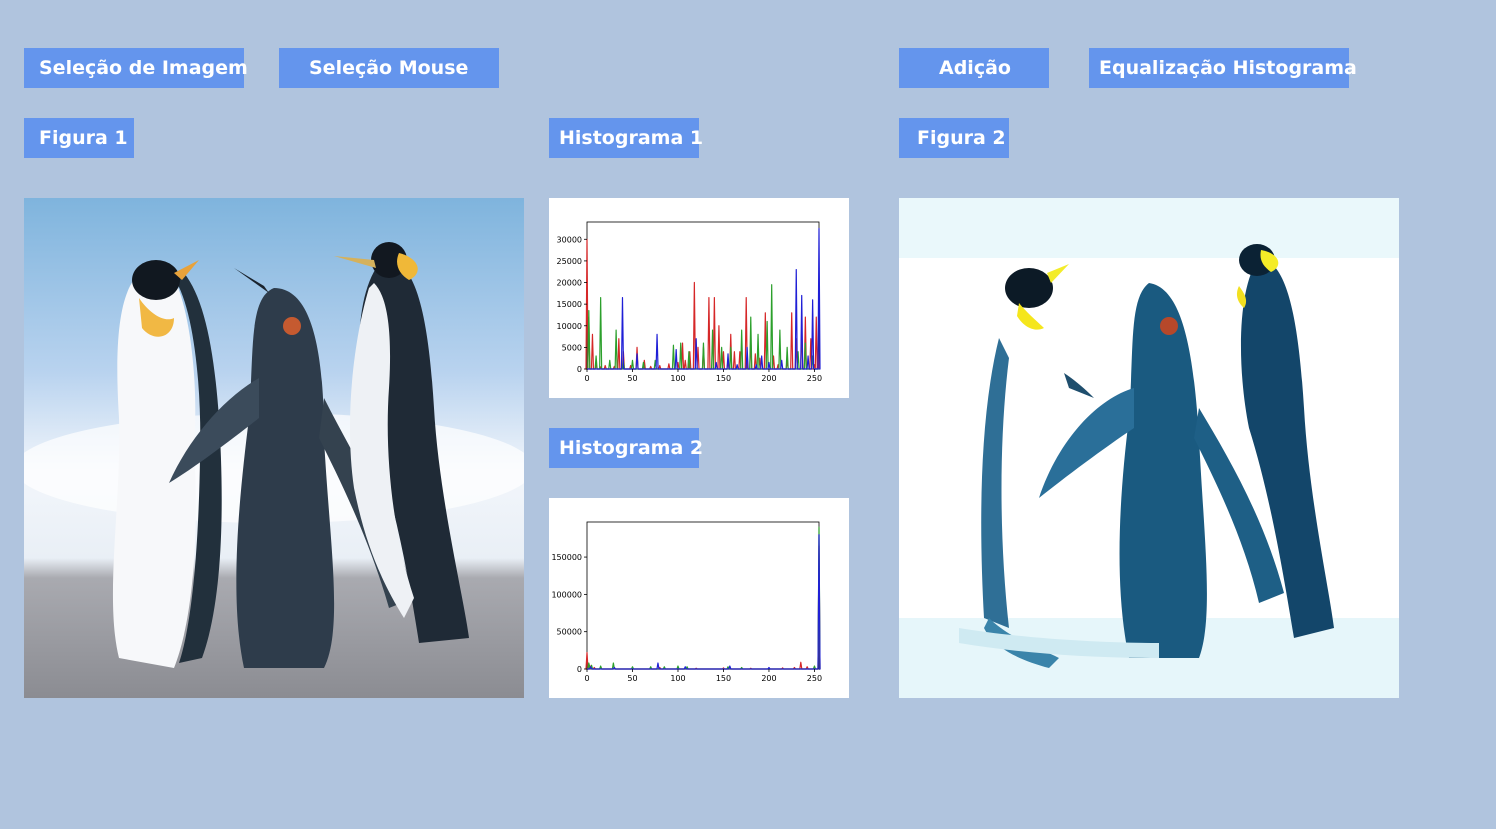 Image resolution: width=1496 pixels, height=829 pixels. What do you see at coordinates (572, 347) in the screenshot?
I see `y-tick-label: 5000` at bounding box center [572, 347].